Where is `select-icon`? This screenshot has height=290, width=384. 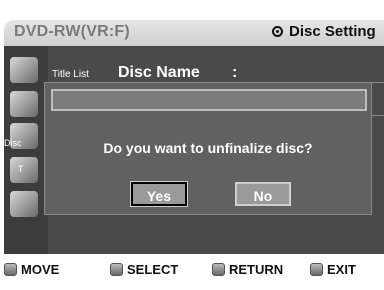
select-icon is located at coordinates (116, 269).